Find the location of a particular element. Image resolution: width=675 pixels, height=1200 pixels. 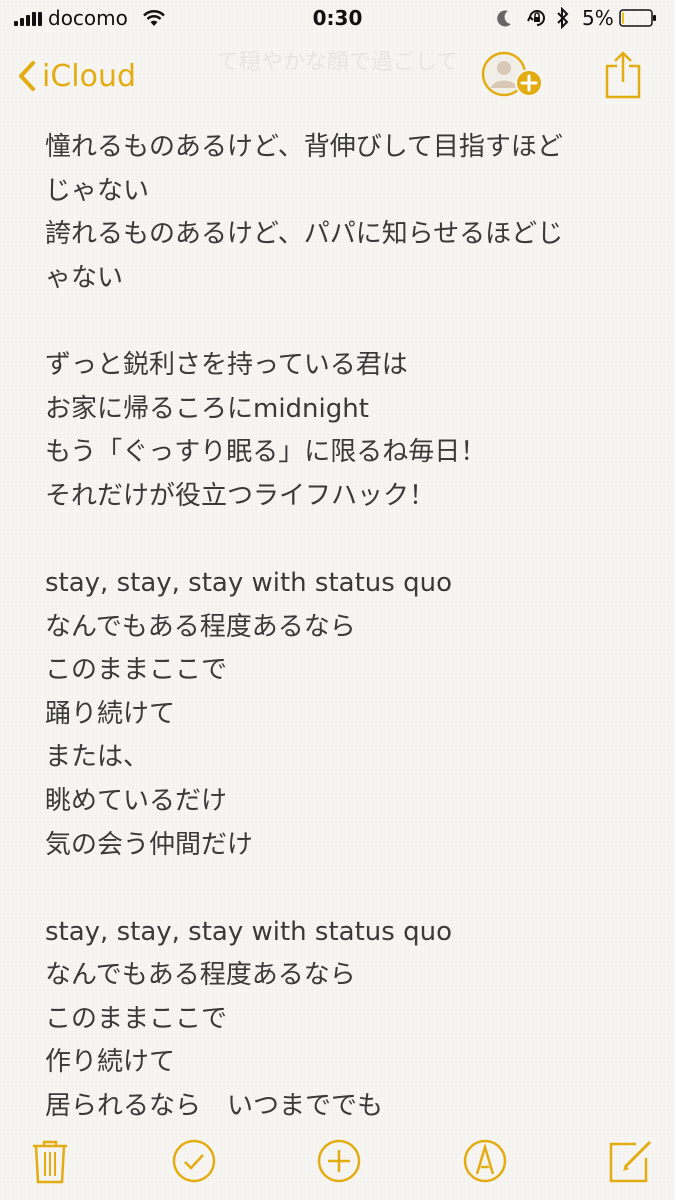

add-person-icon is located at coordinates (512, 74).